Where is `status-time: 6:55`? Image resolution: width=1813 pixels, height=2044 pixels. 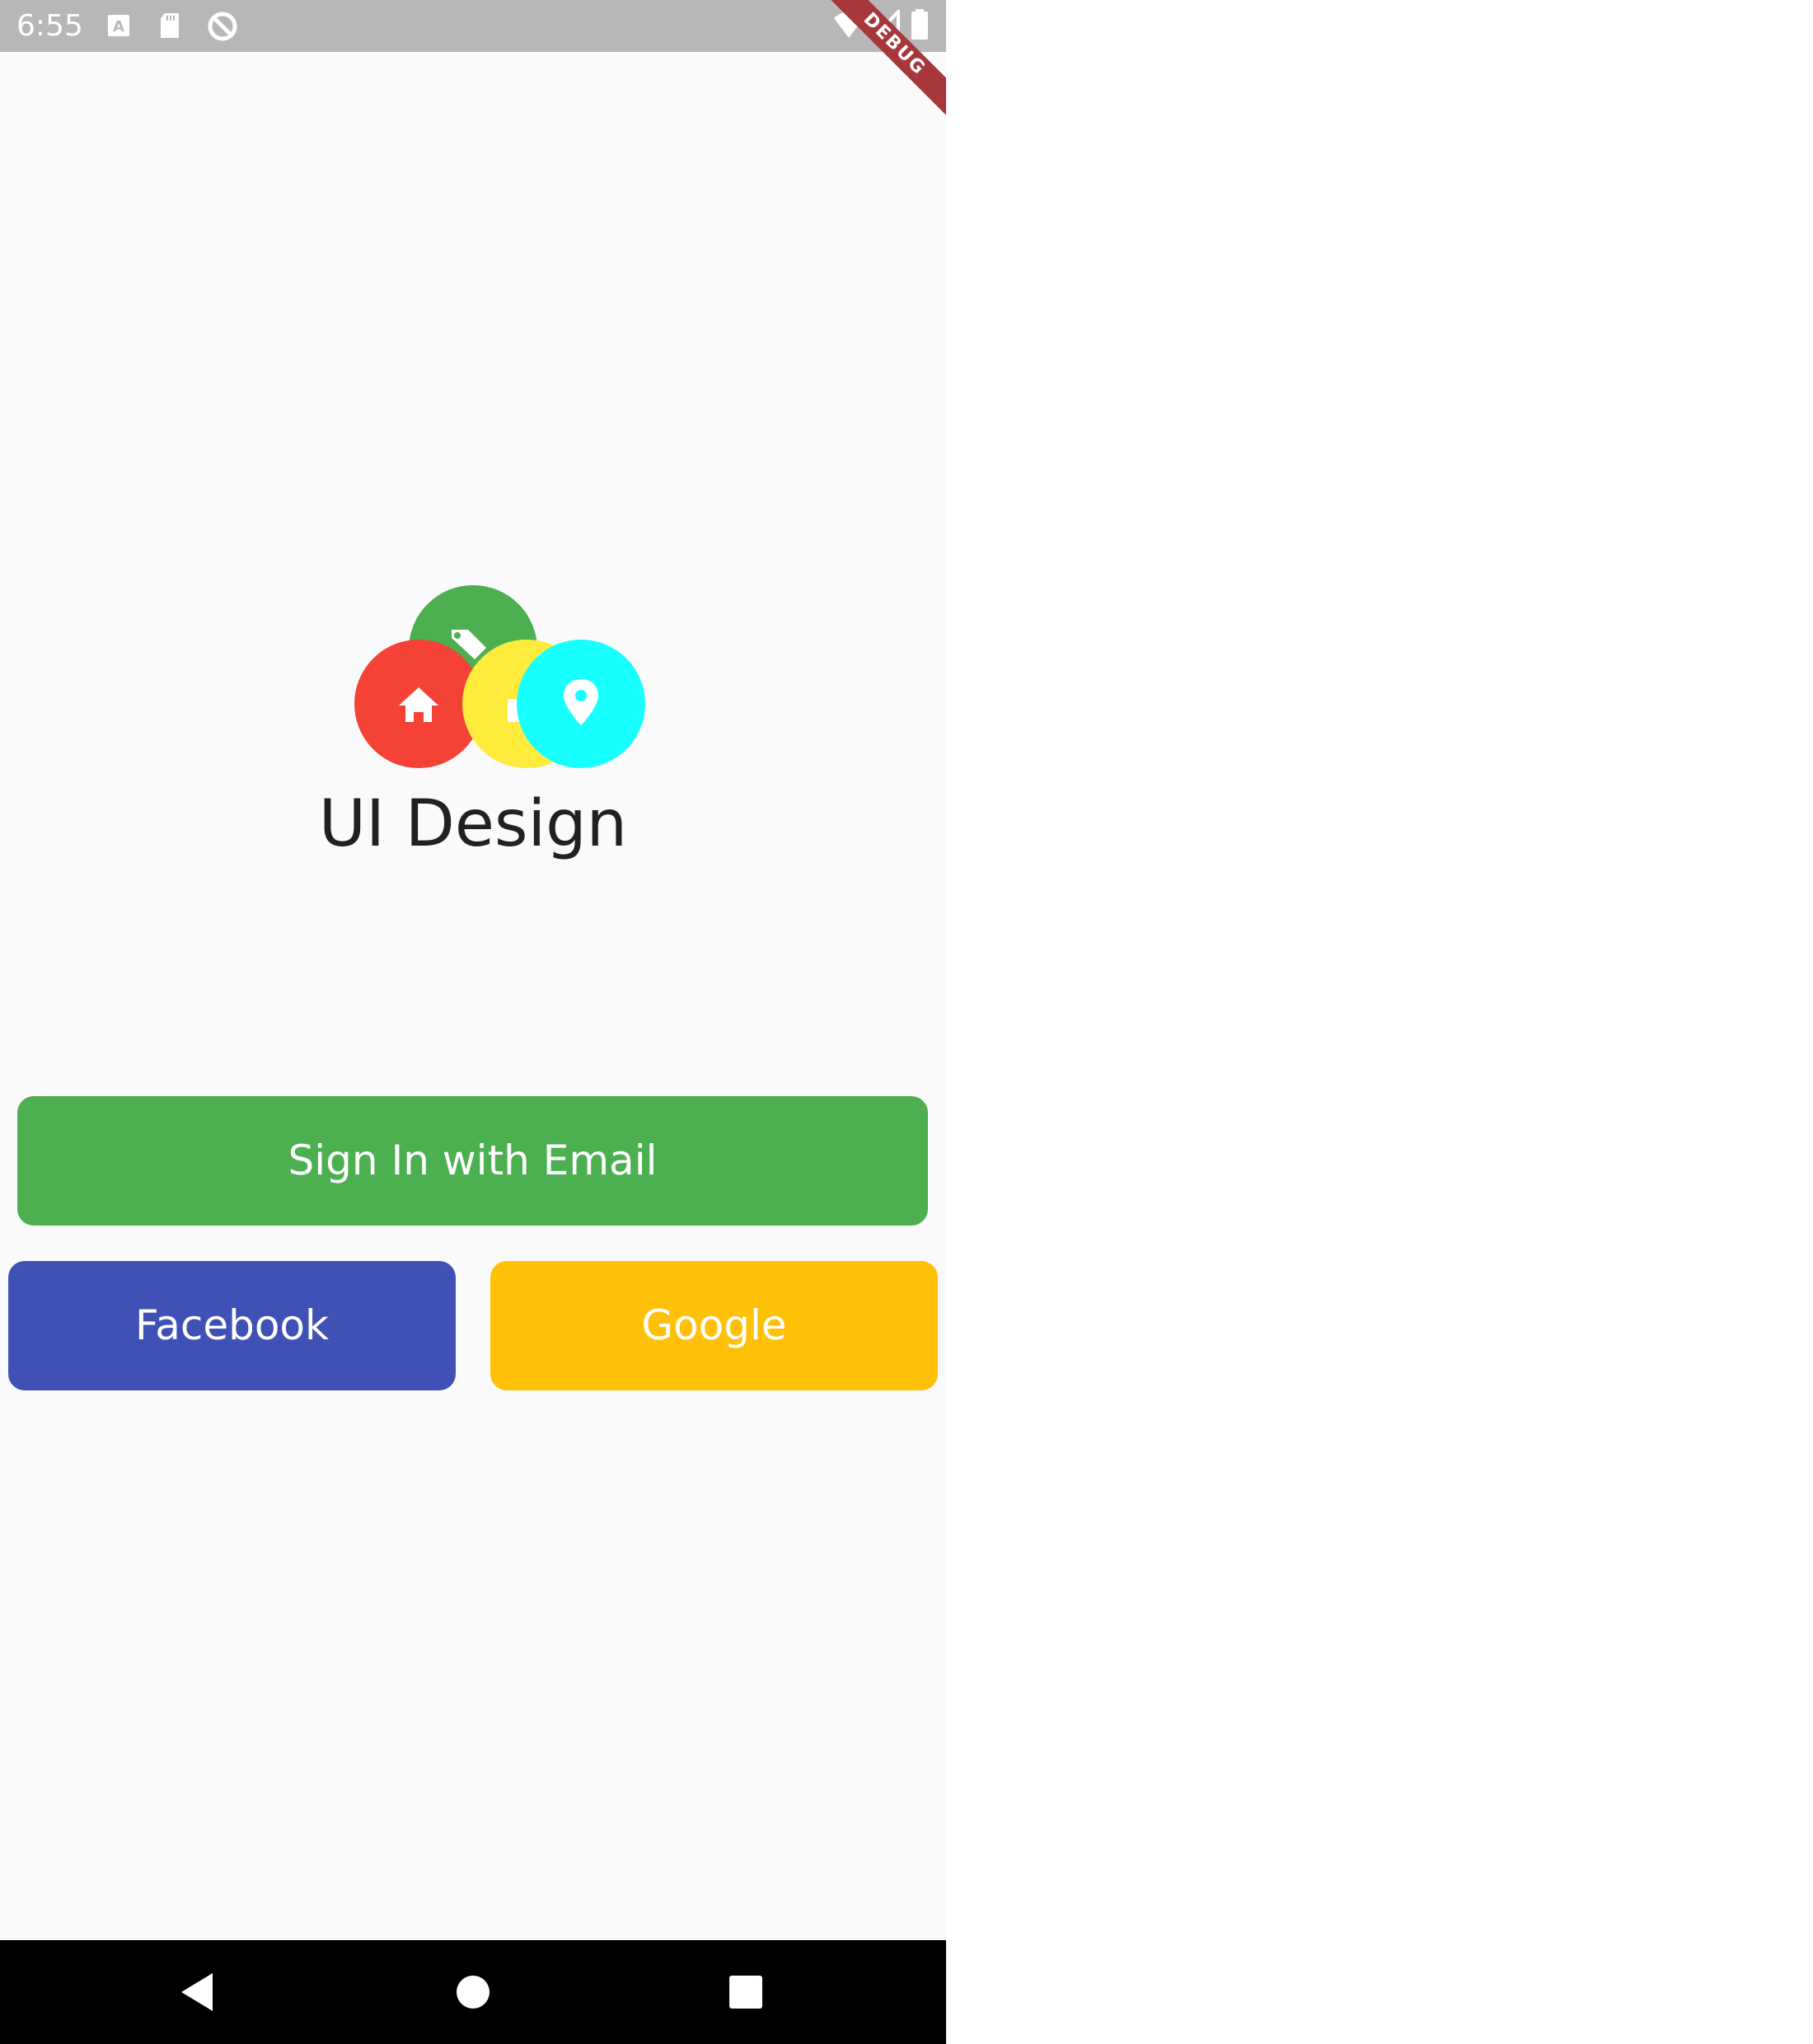
status-time: 6:55 is located at coordinates (50, 26).